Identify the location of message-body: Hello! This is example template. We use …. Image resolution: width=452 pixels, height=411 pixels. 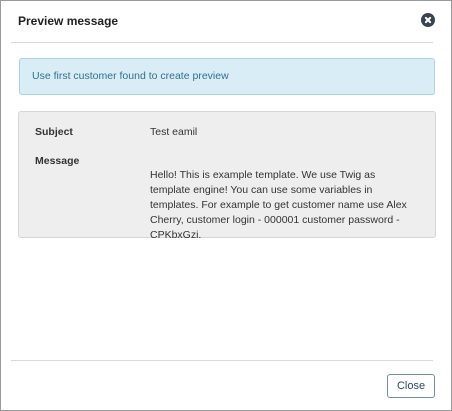
(278, 205).